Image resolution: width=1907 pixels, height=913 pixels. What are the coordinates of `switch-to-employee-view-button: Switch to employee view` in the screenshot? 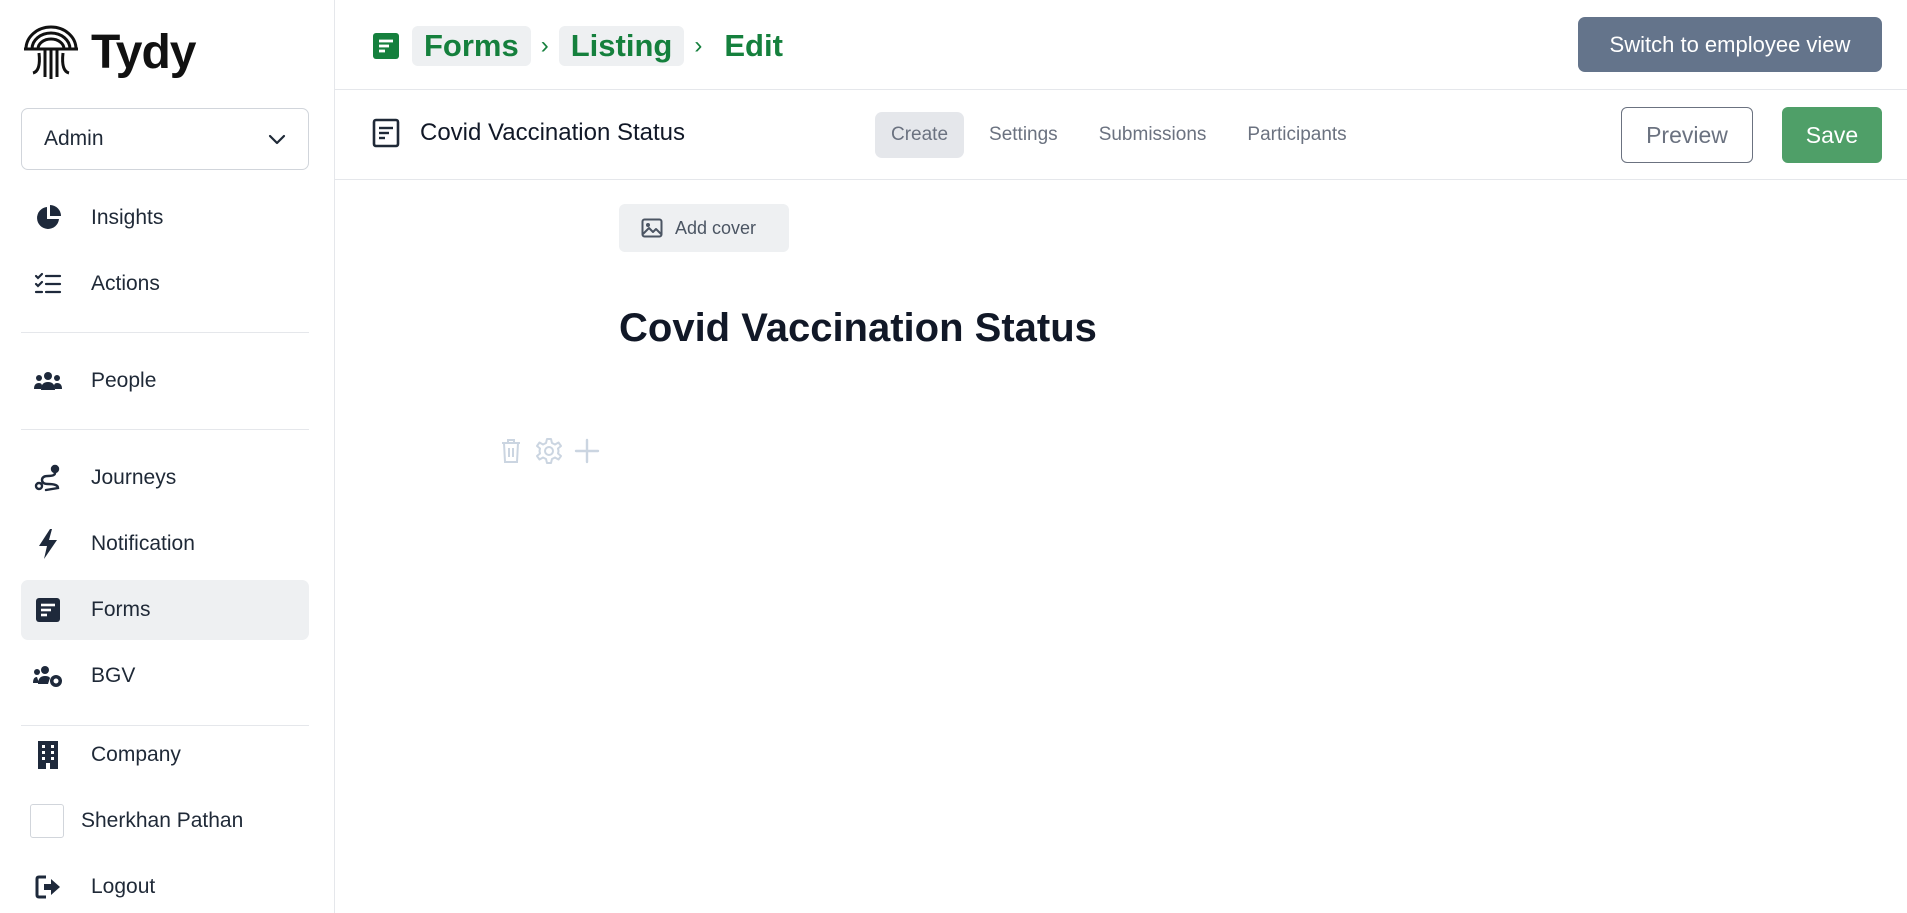 It's located at (1730, 44).